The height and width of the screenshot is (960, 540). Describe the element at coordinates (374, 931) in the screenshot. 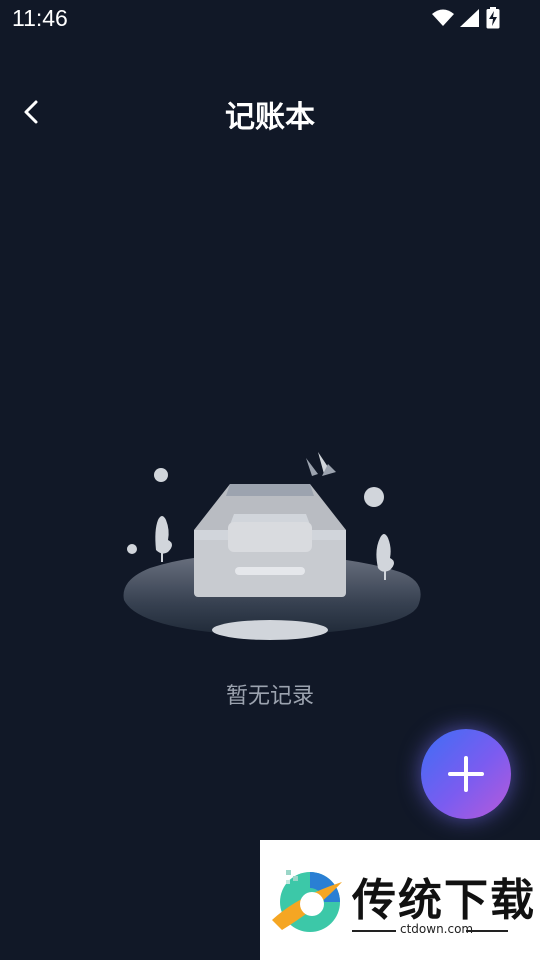

I see `watermark-line-left` at that location.